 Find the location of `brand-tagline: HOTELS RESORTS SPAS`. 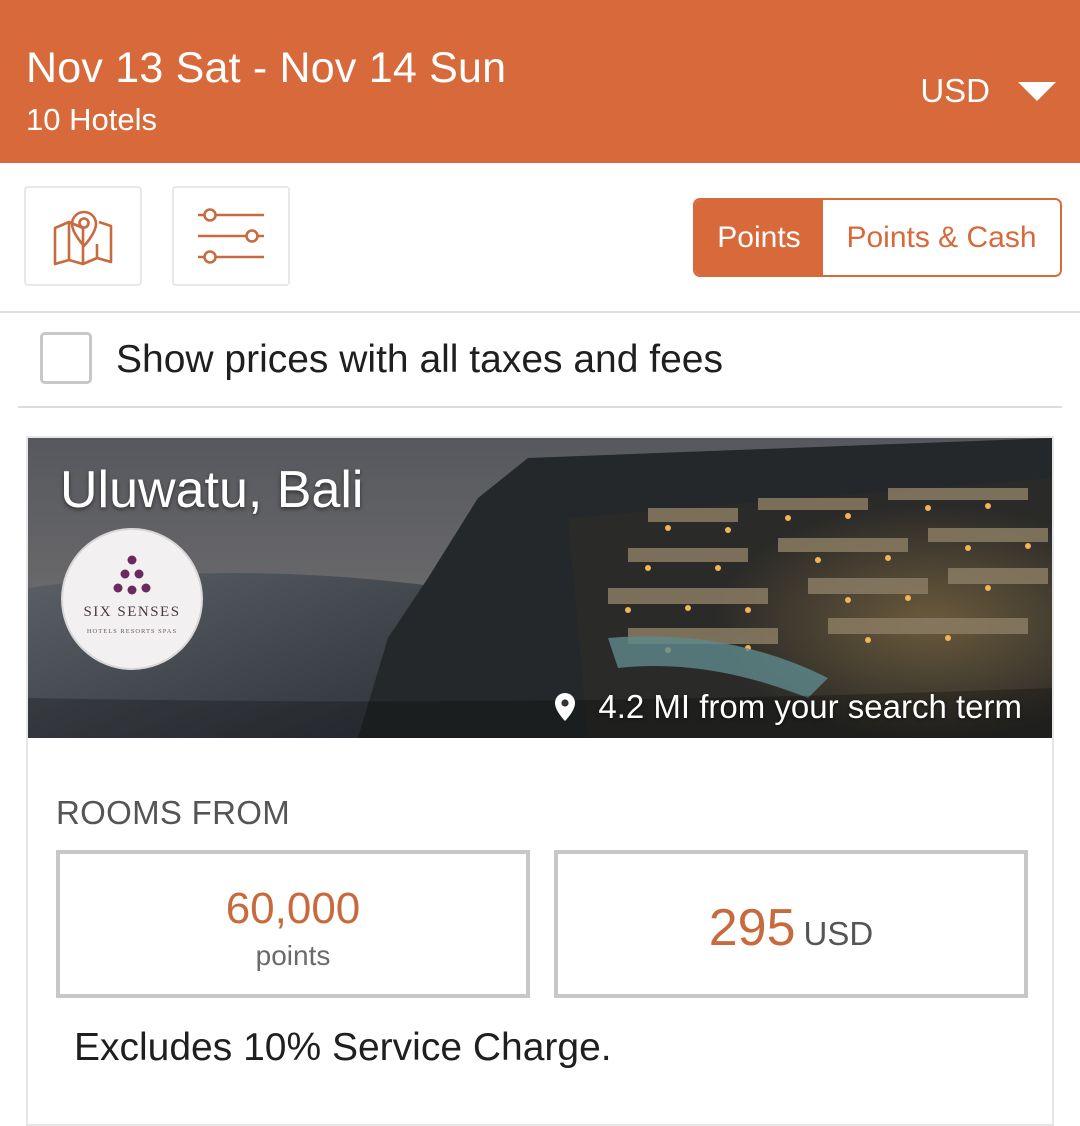

brand-tagline: HOTELS RESORTS SPAS is located at coordinates (132, 631).